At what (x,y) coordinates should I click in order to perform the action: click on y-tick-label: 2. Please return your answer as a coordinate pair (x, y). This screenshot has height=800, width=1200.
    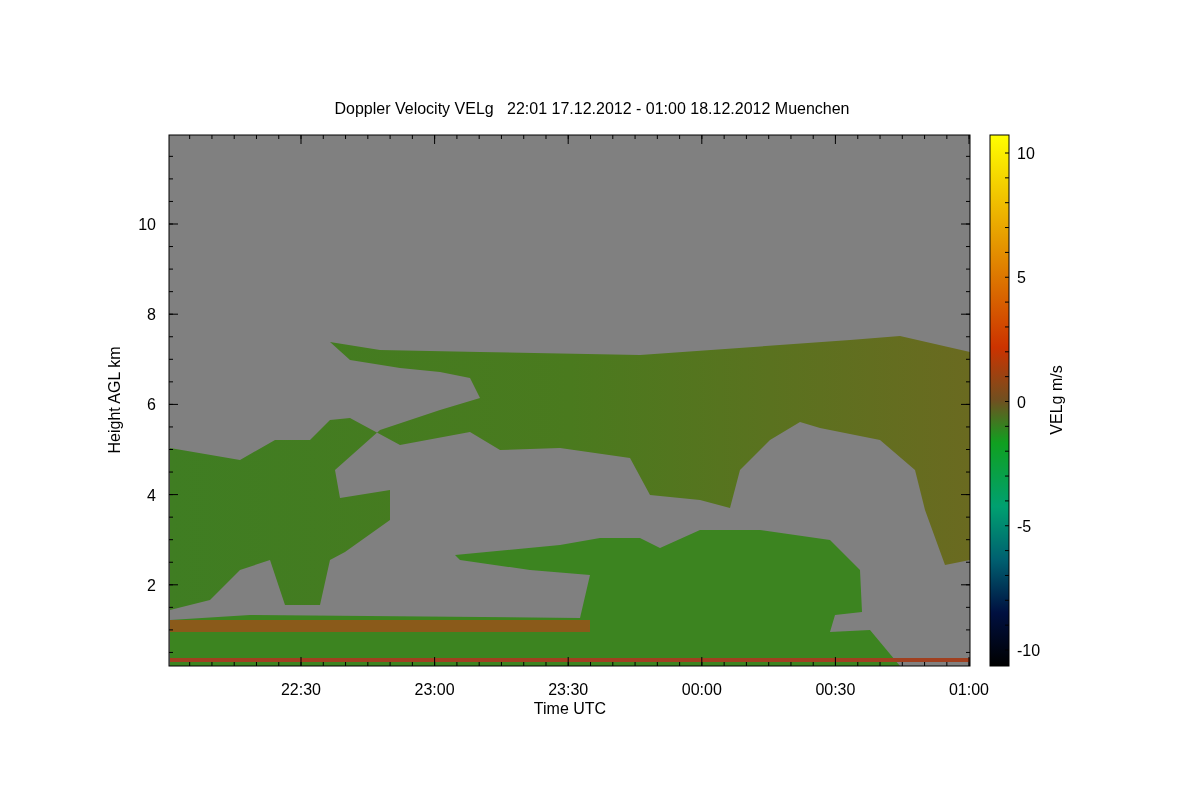
    Looking at the image, I should click on (151, 585).